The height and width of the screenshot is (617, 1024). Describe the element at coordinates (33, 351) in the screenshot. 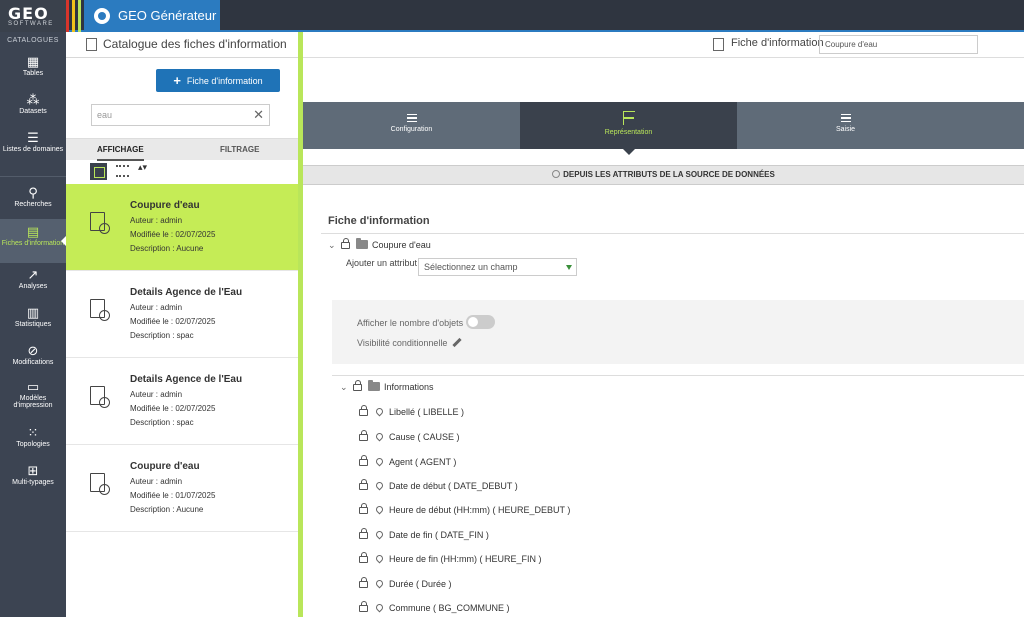

I see `modifications-icon: ⊘` at that location.